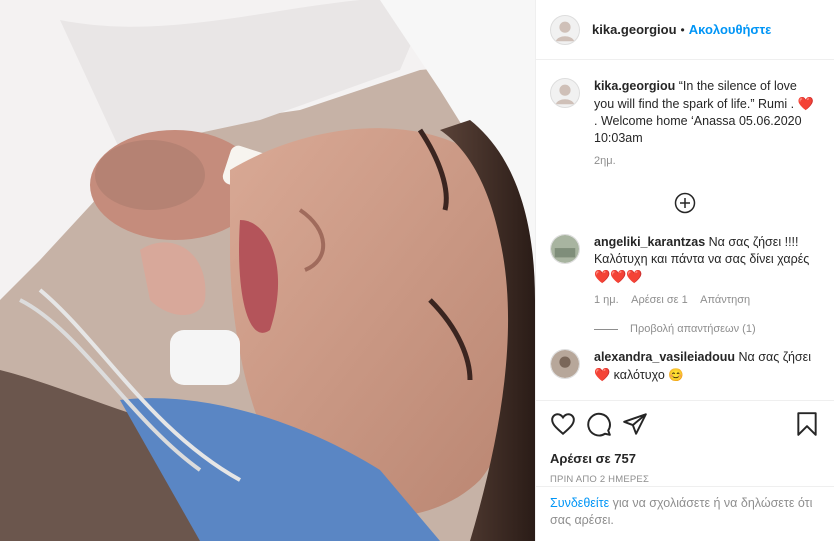 The image size is (834, 541). What do you see at coordinates (693, 329) in the screenshot?
I see `view-replies-label: Προβολή απαντήσεων (1)` at bounding box center [693, 329].